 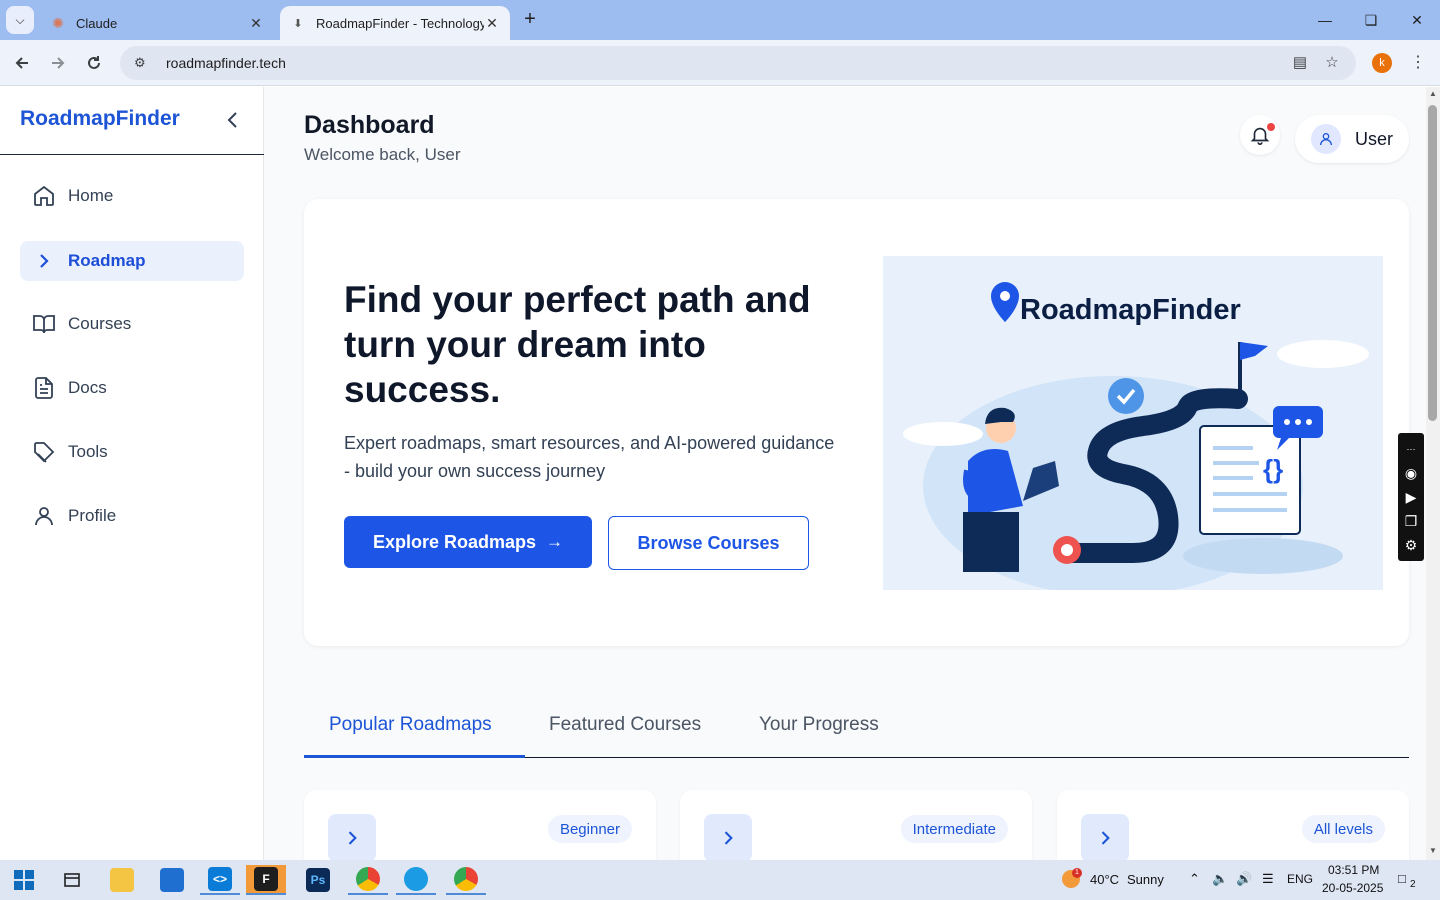 I want to click on scroll-up-arrow-icon: ▲, so click(x=1433, y=93).